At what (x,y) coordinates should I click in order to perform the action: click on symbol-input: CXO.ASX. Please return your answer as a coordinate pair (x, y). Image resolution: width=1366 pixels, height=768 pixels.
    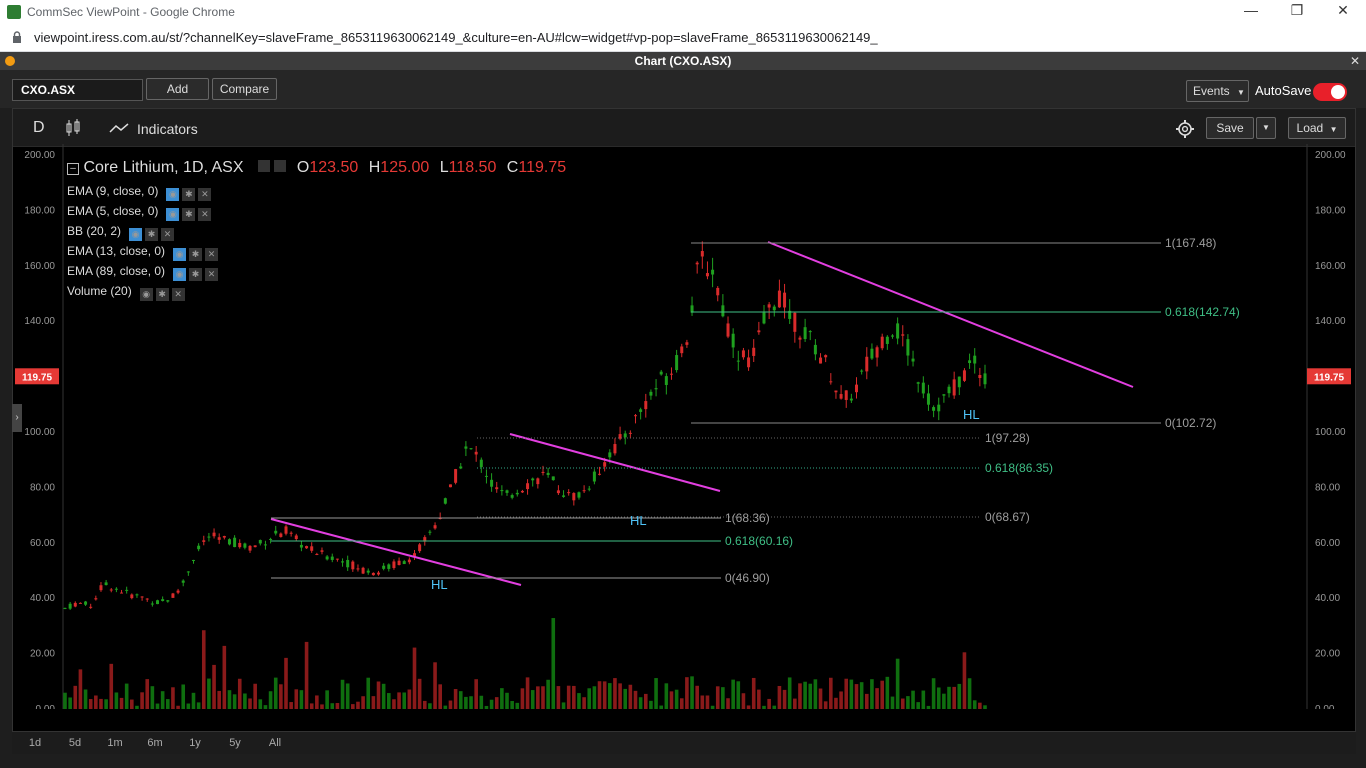
    Looking at the image, I should click on (77, 90).